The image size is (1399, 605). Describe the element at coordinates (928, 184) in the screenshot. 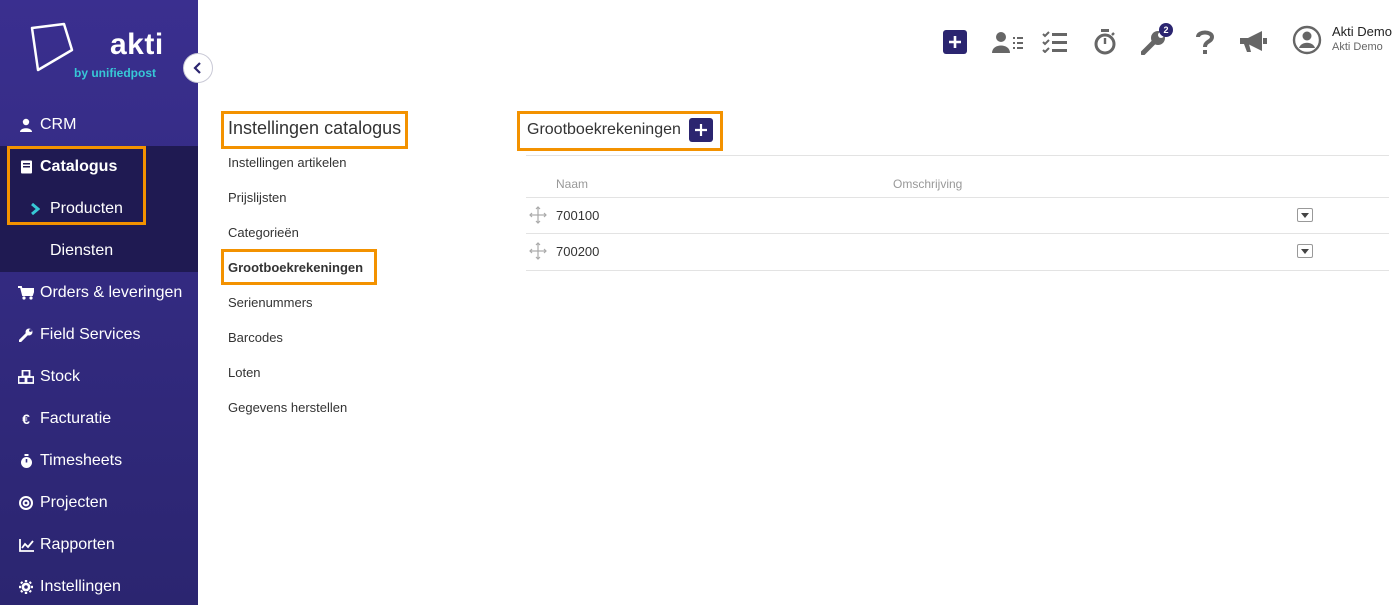

I see `column-header-omschrijving: Omschrijving` at that location.